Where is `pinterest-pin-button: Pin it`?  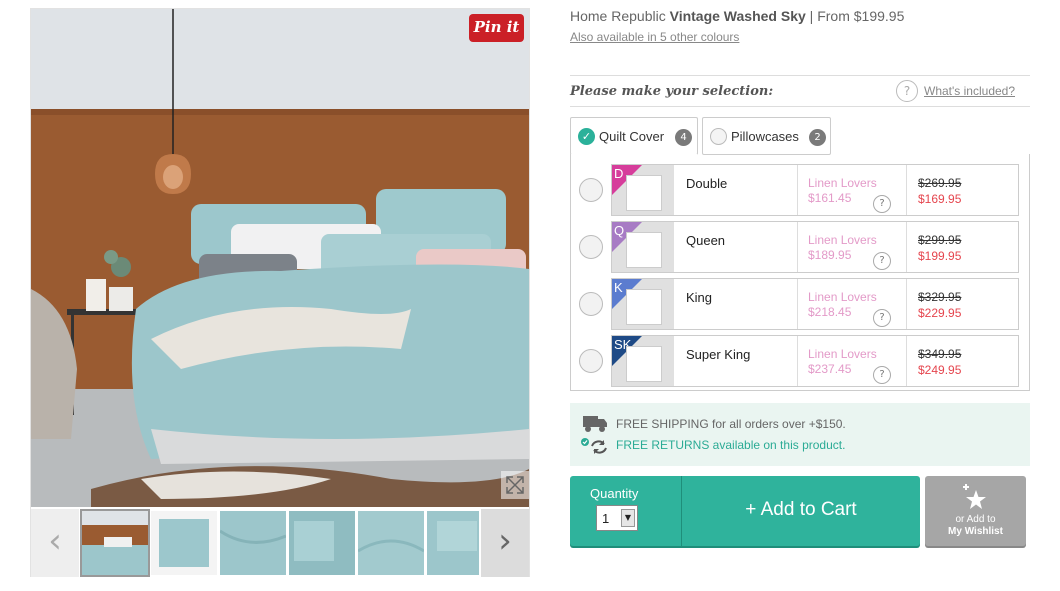
pinterest-pin-button: Pin it is located at coordinates (496, 28).